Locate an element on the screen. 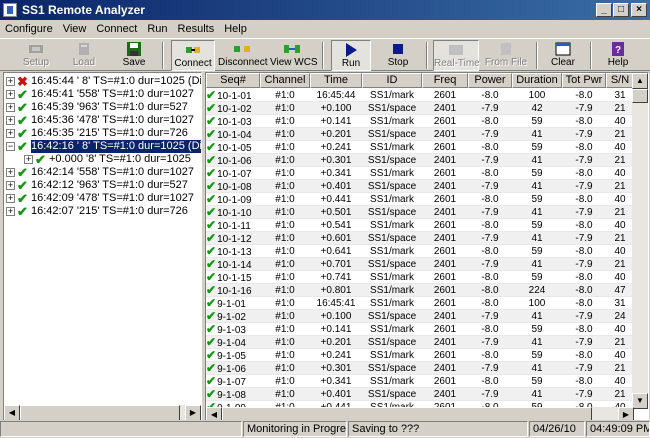 This screenshot has height=438, width=650. menu-configure: Configure is located at coordinates (29, 29).